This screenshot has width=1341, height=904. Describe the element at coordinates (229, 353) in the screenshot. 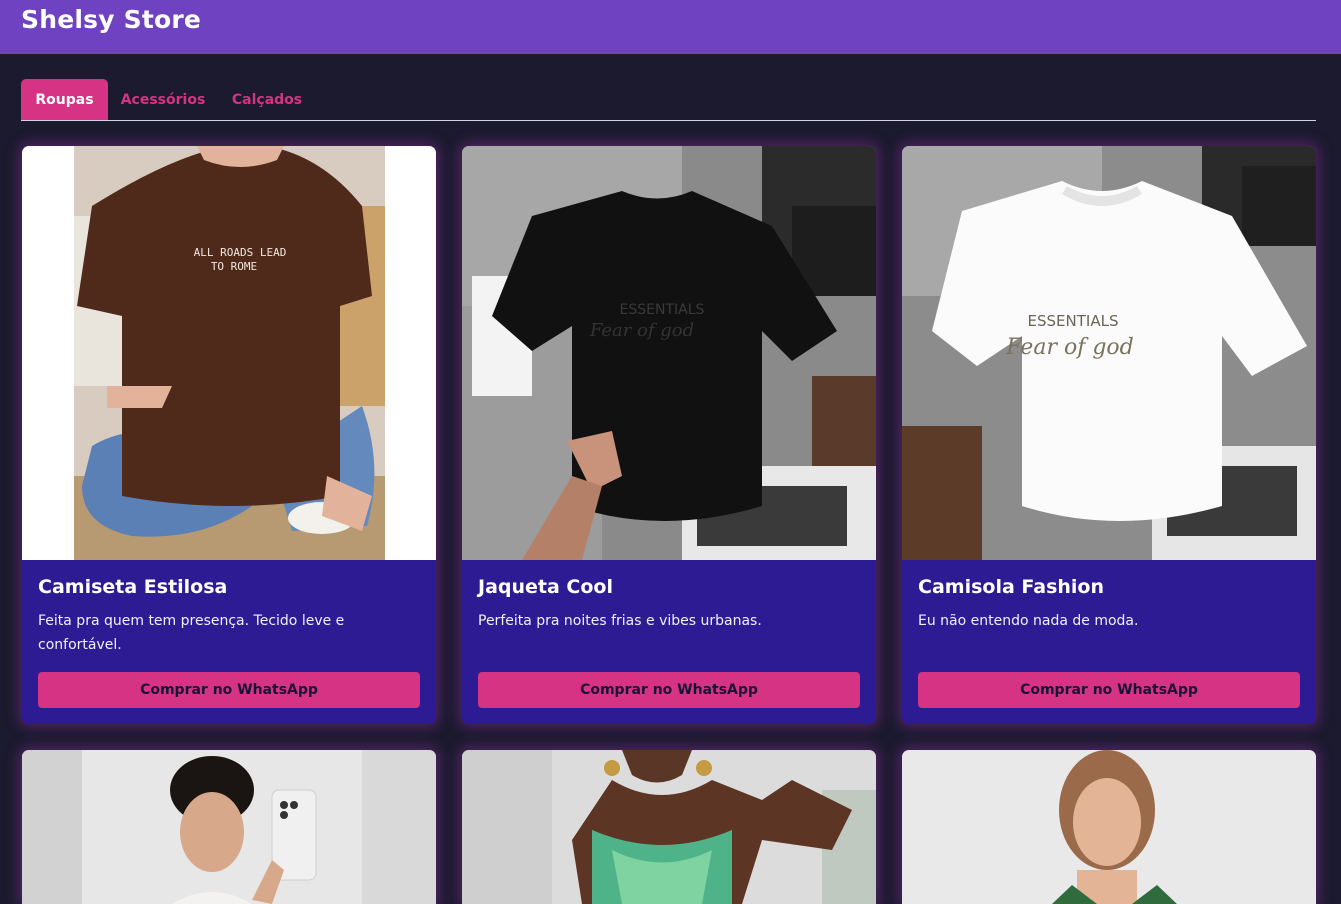

I see `product-image: ALL ROADS LEAD TO ROME` at that location.